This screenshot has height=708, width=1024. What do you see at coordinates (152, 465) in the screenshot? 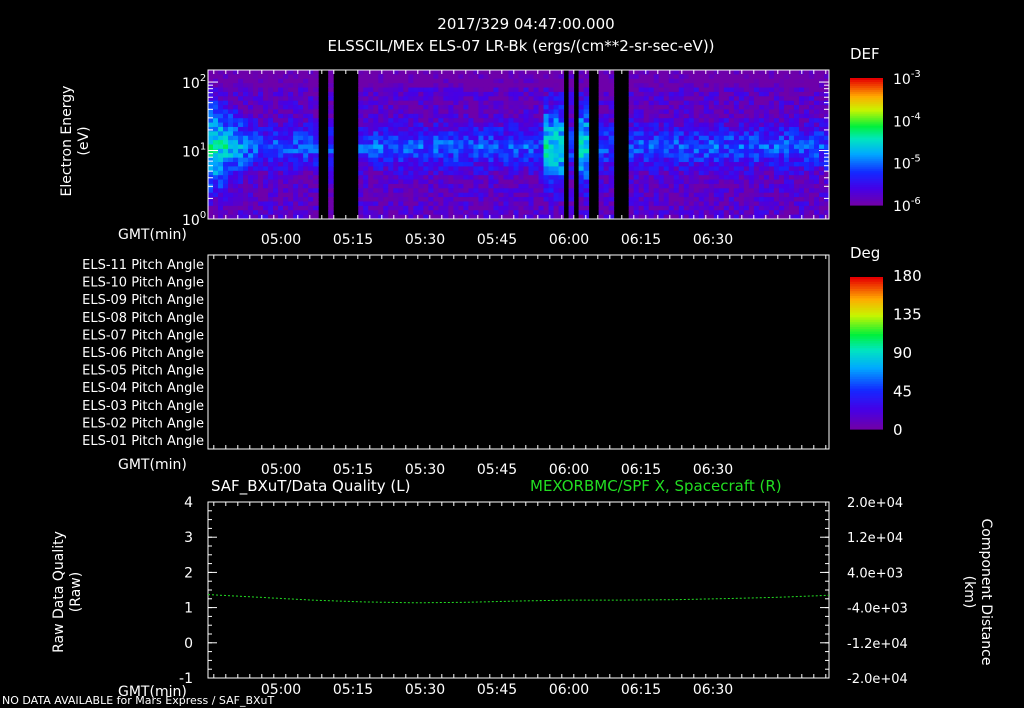
I see `time-axis-label-2: GMT(min)` at bounding box center [152, 465].